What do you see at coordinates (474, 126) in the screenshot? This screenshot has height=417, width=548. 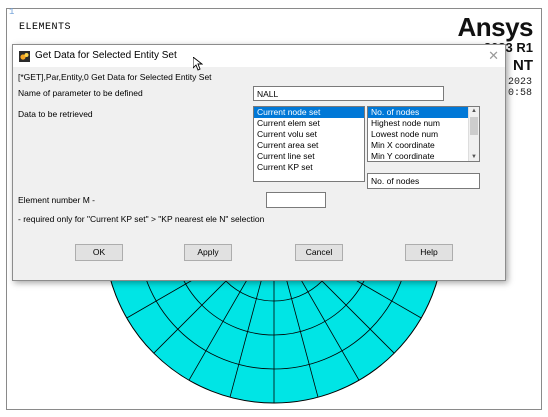 I see `scroll-thumb` at bounding box center [474, 126].